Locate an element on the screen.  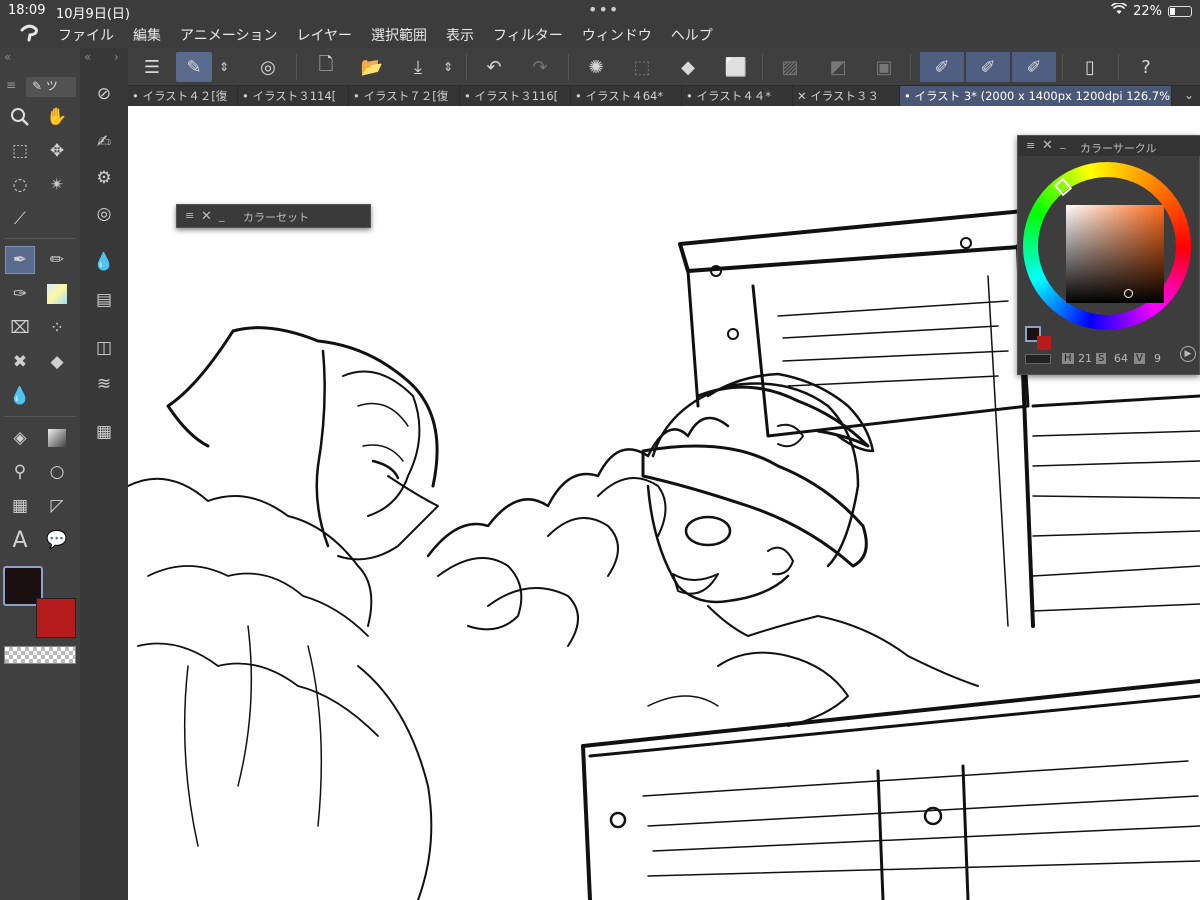
material-icon: ▦ is located at coordinates (104, 432).